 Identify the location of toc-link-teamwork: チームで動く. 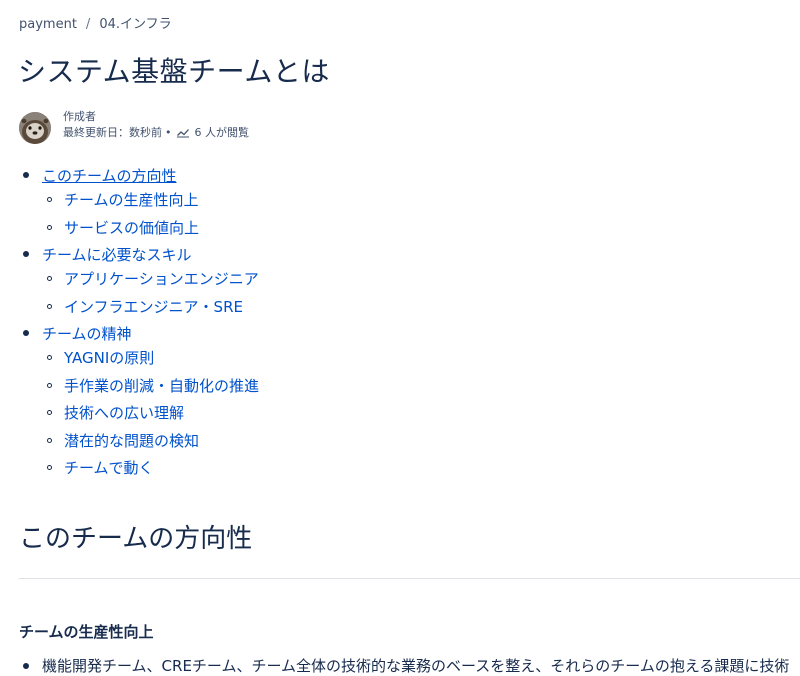
(109, 468).